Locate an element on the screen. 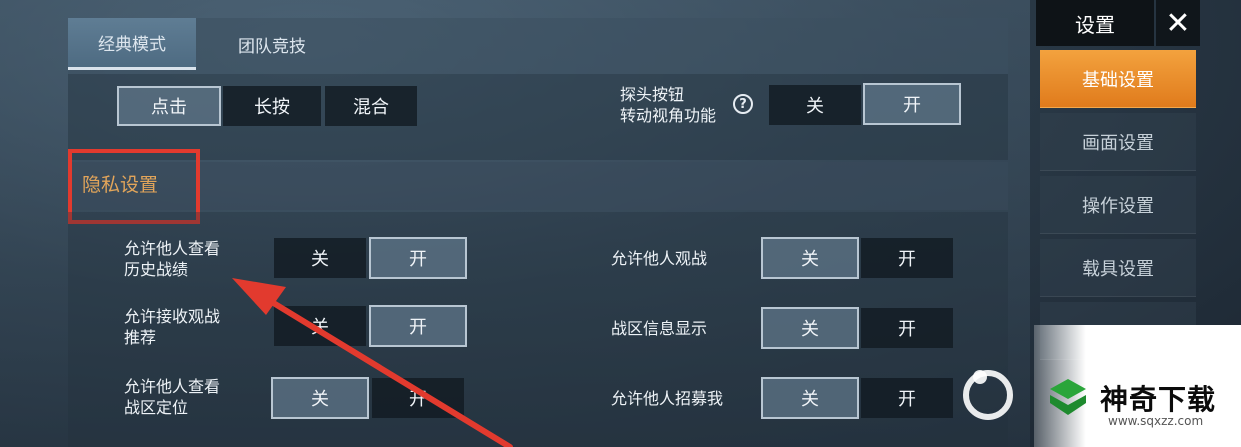  peek-button-label-line2: 转动视角功能 is located at coordinates (668, 115).